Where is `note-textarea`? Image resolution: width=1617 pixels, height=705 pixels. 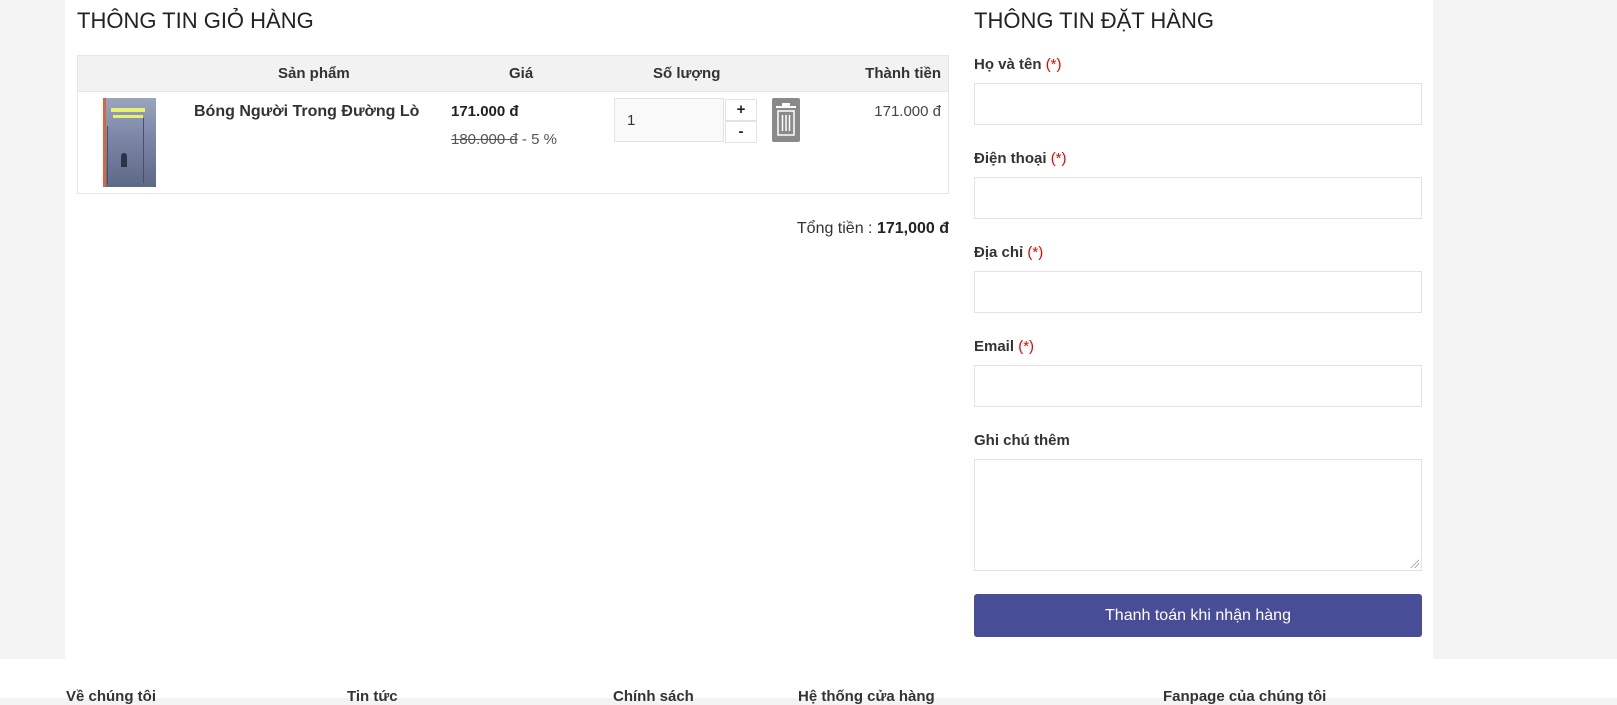 note-textarea is located at coordinates (1198, 515).